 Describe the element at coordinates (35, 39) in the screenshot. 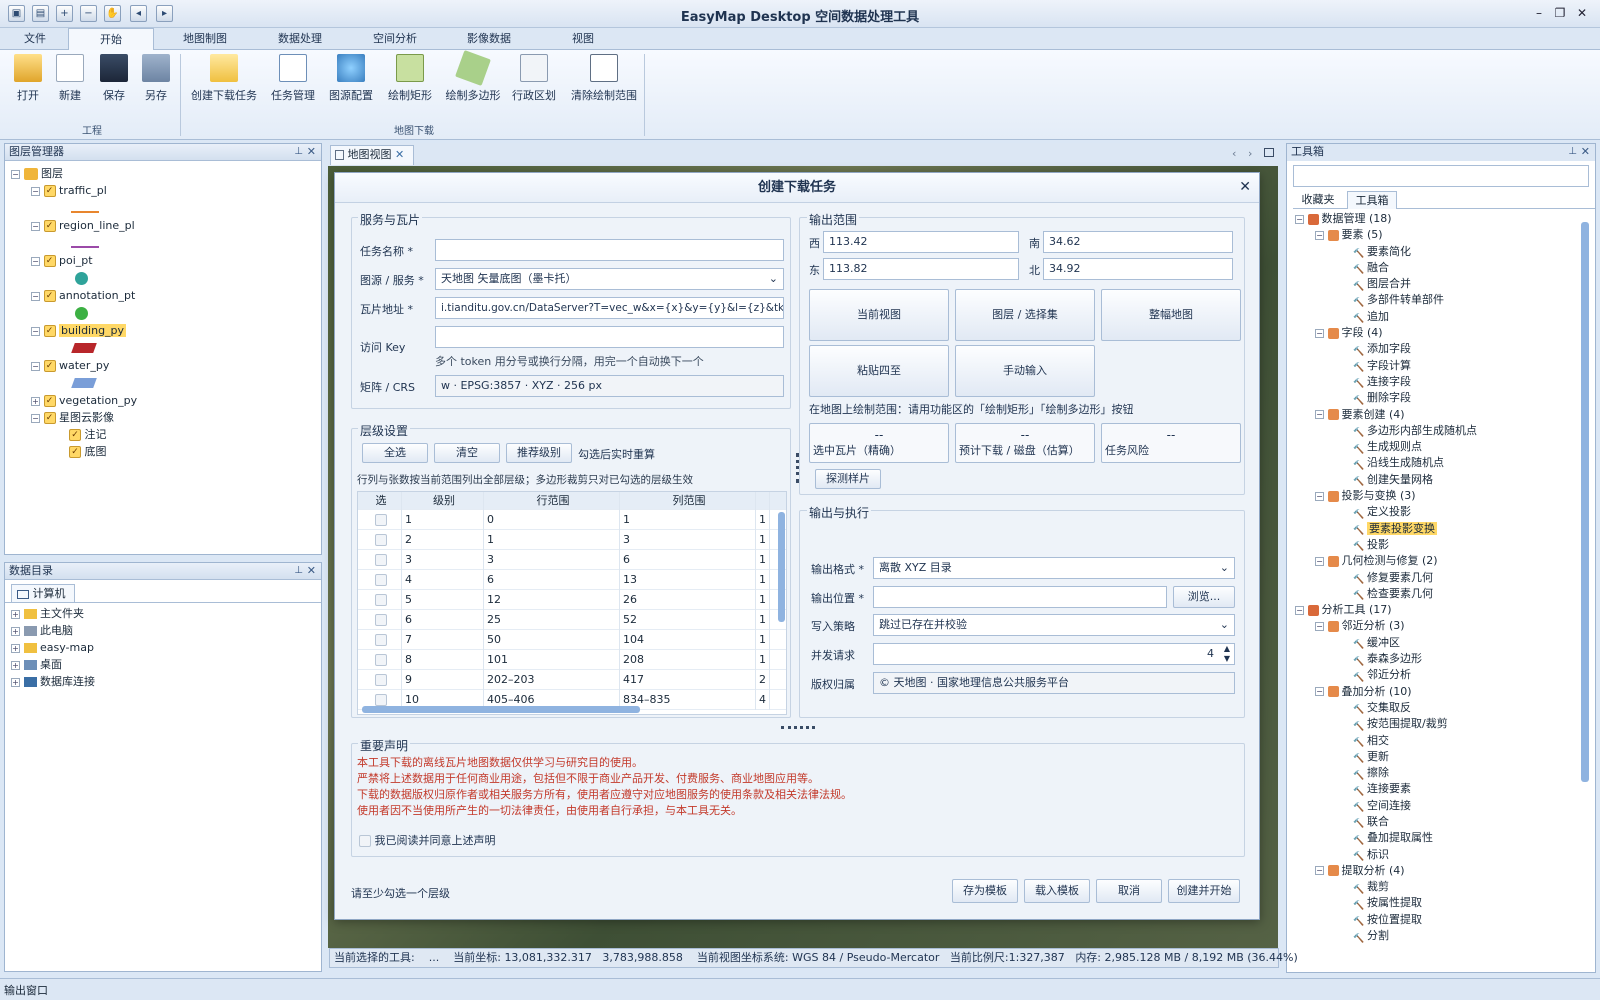

I see `tab-file: 文件` at that location.